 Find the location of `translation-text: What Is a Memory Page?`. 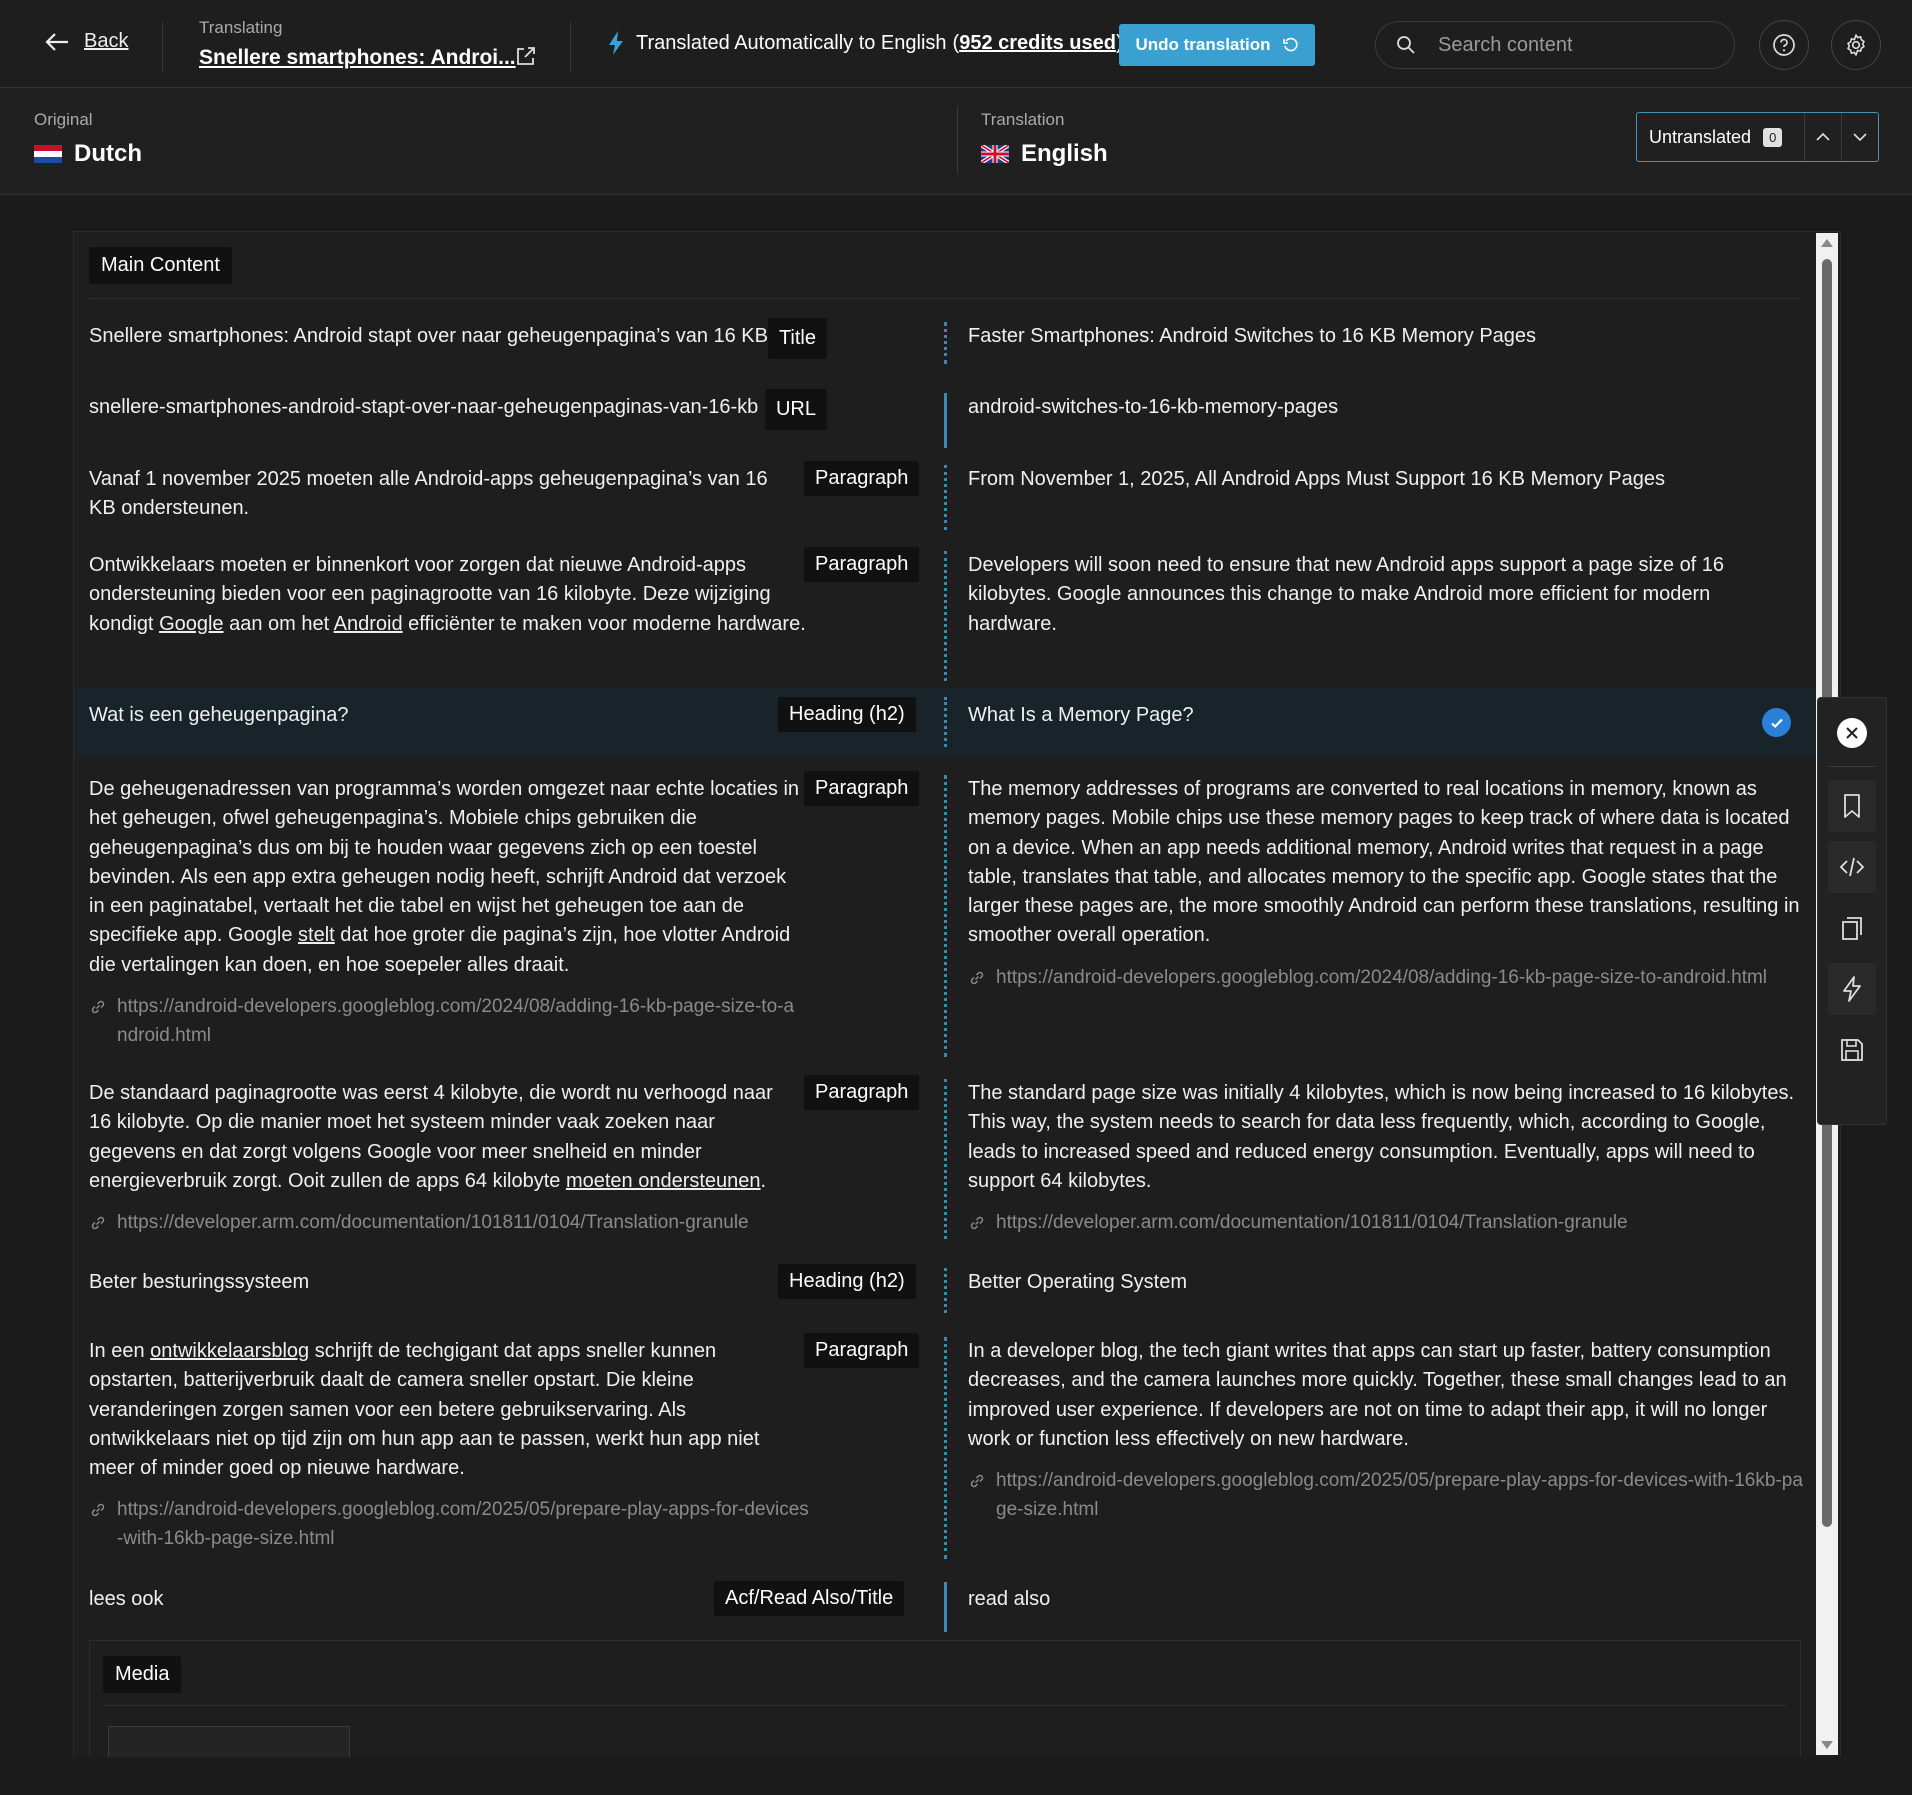

translation-text: What Is a Memory Page? is located at coordinates (1383, 715).